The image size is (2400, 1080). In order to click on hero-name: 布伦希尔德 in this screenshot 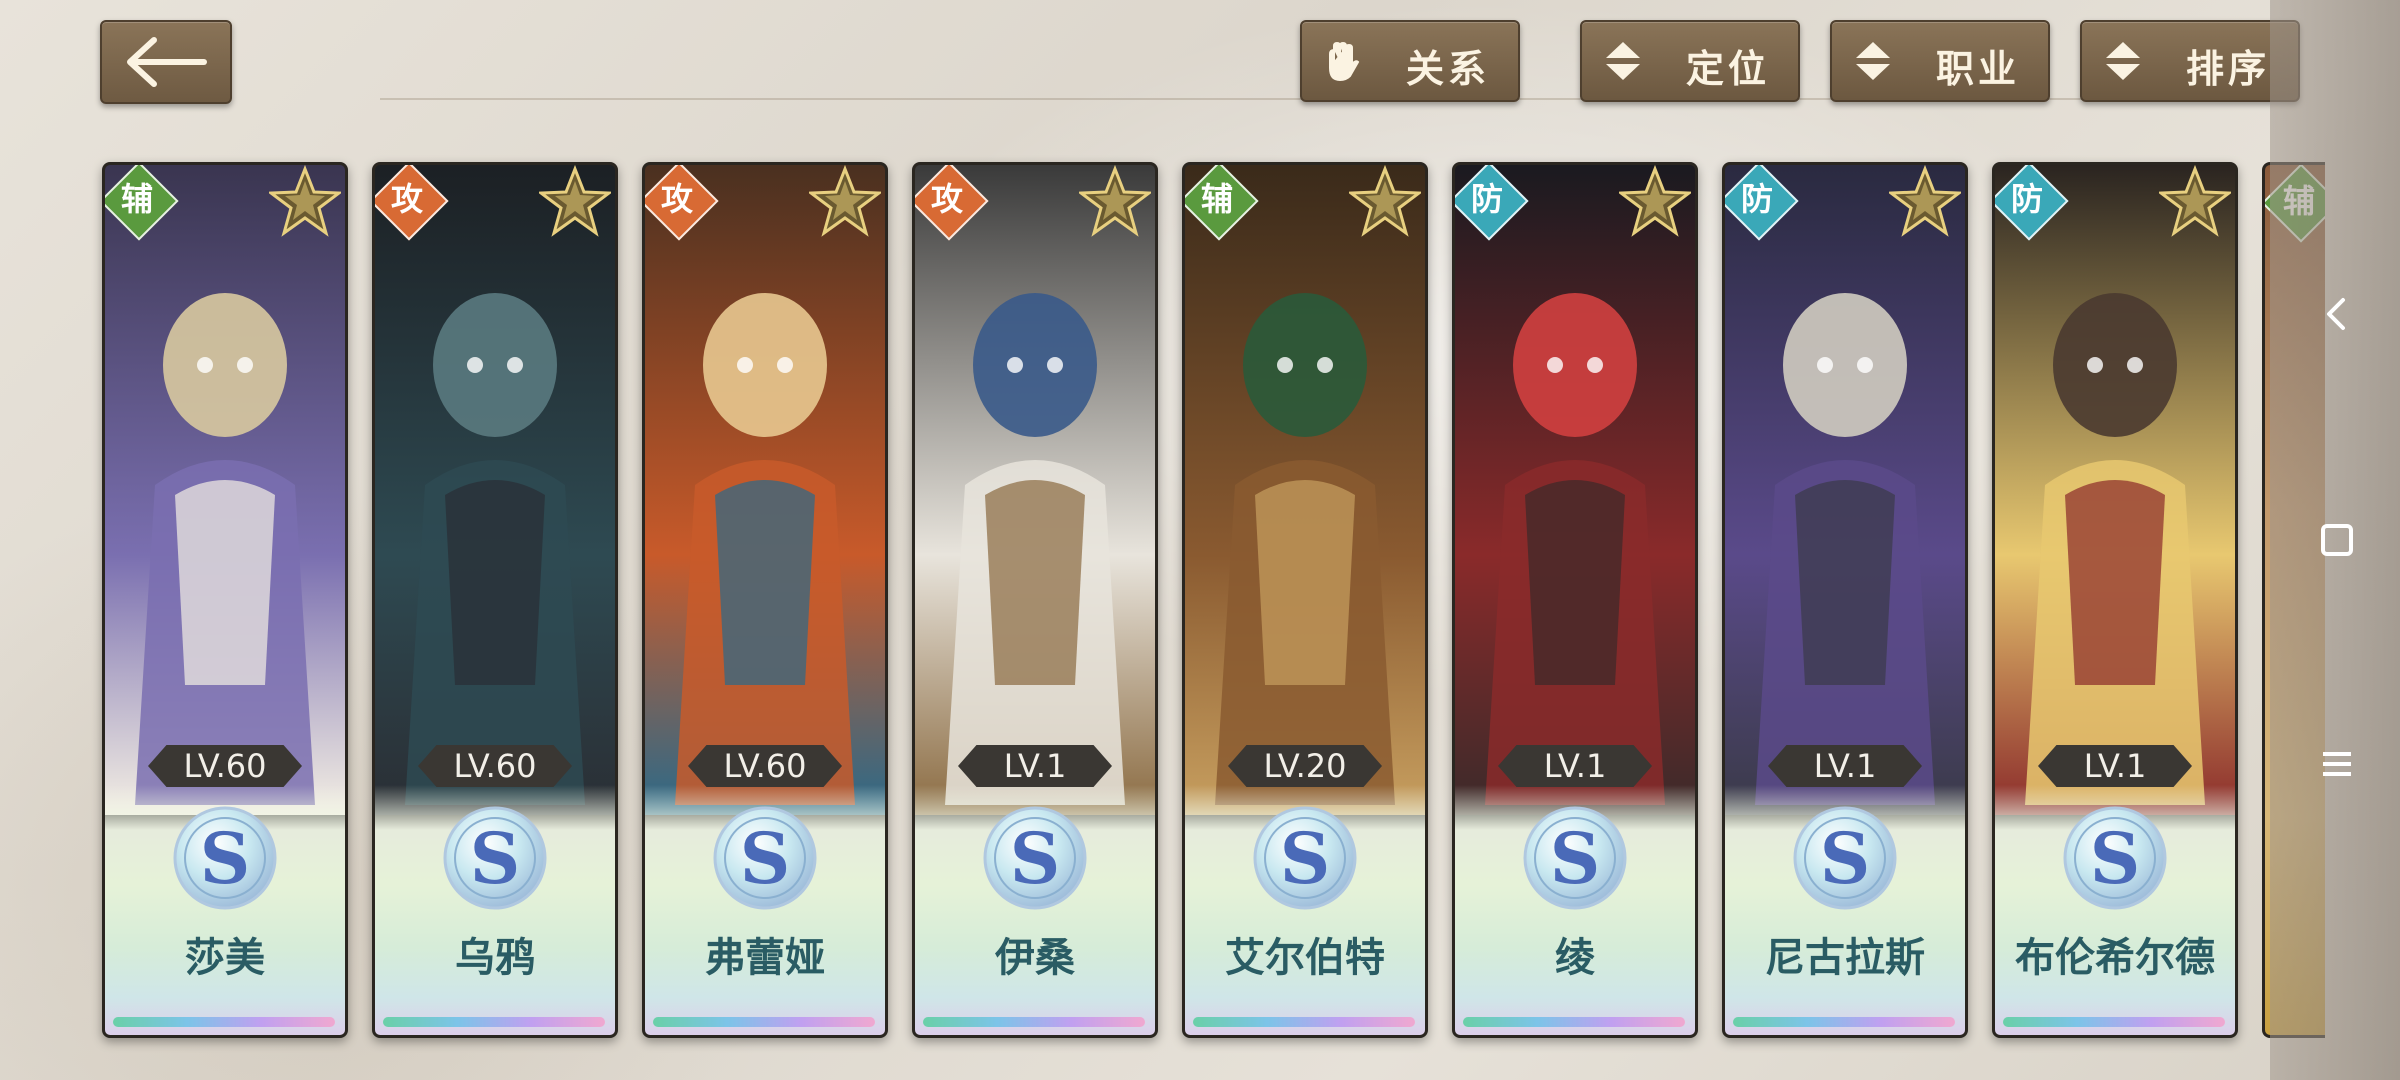, I will do `click(2115, 957)`.